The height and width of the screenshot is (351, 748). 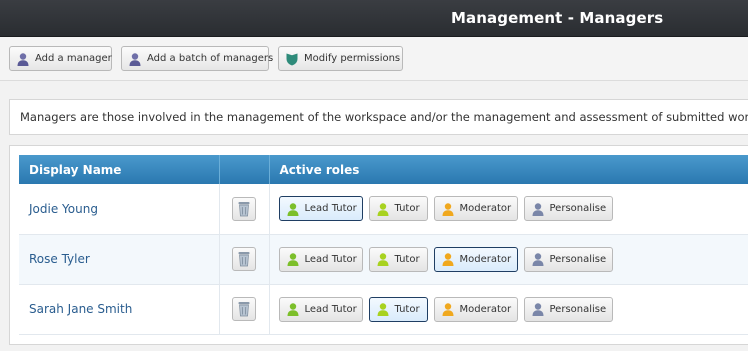 I want to click on modify-permissions-label: Modify permissions, so click(x=352, y=58).